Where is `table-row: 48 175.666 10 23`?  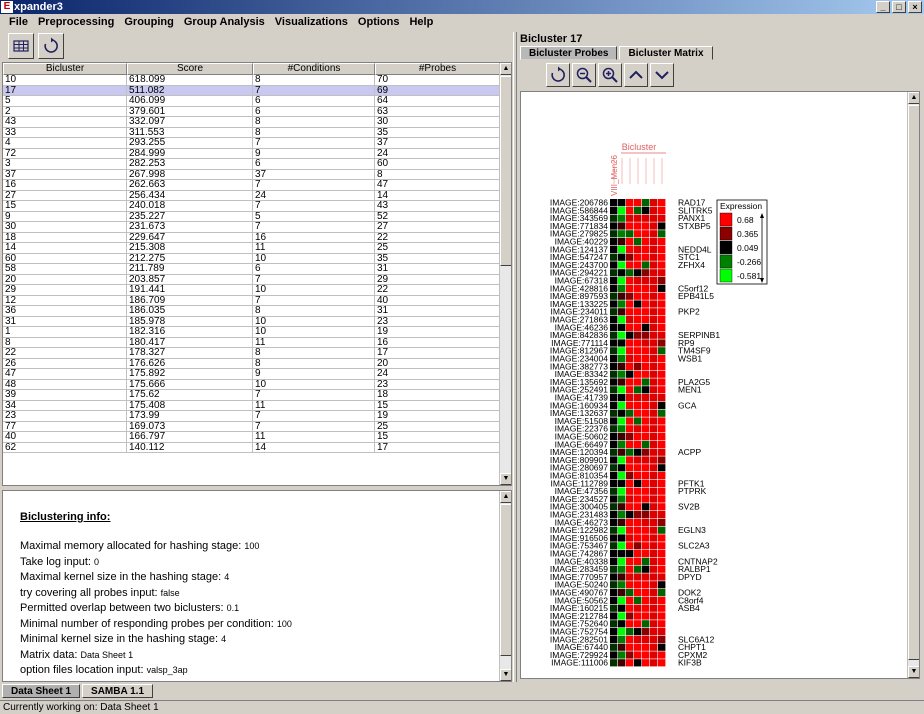 table-row: 48 175.666 10 23 is located at coordinates (251, 384).